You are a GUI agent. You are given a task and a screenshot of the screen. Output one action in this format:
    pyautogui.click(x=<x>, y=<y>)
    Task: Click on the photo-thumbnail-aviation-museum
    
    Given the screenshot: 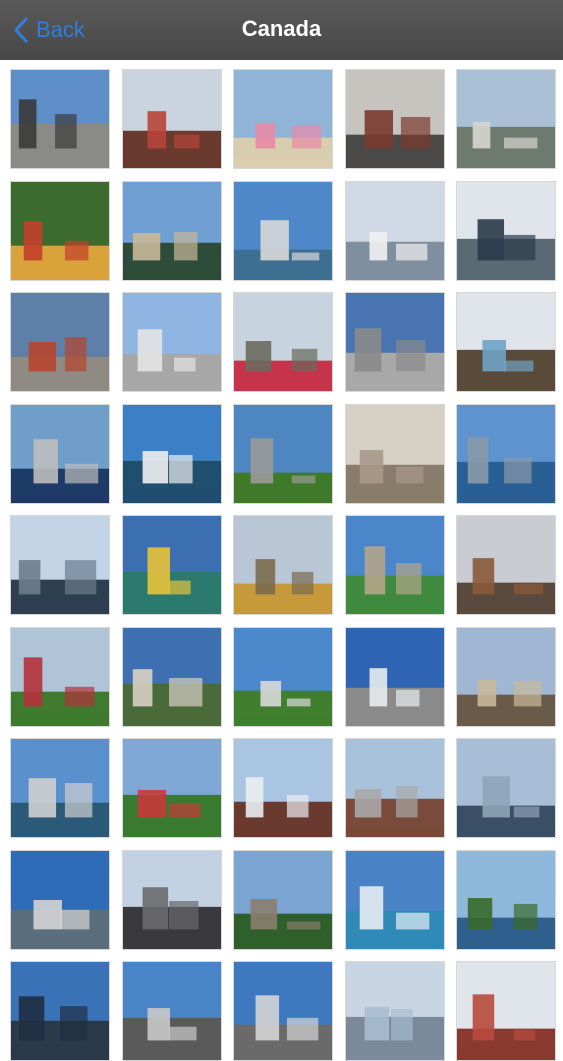 What is the action you would take?
    pyautogui.click(x=506, y=230)
    